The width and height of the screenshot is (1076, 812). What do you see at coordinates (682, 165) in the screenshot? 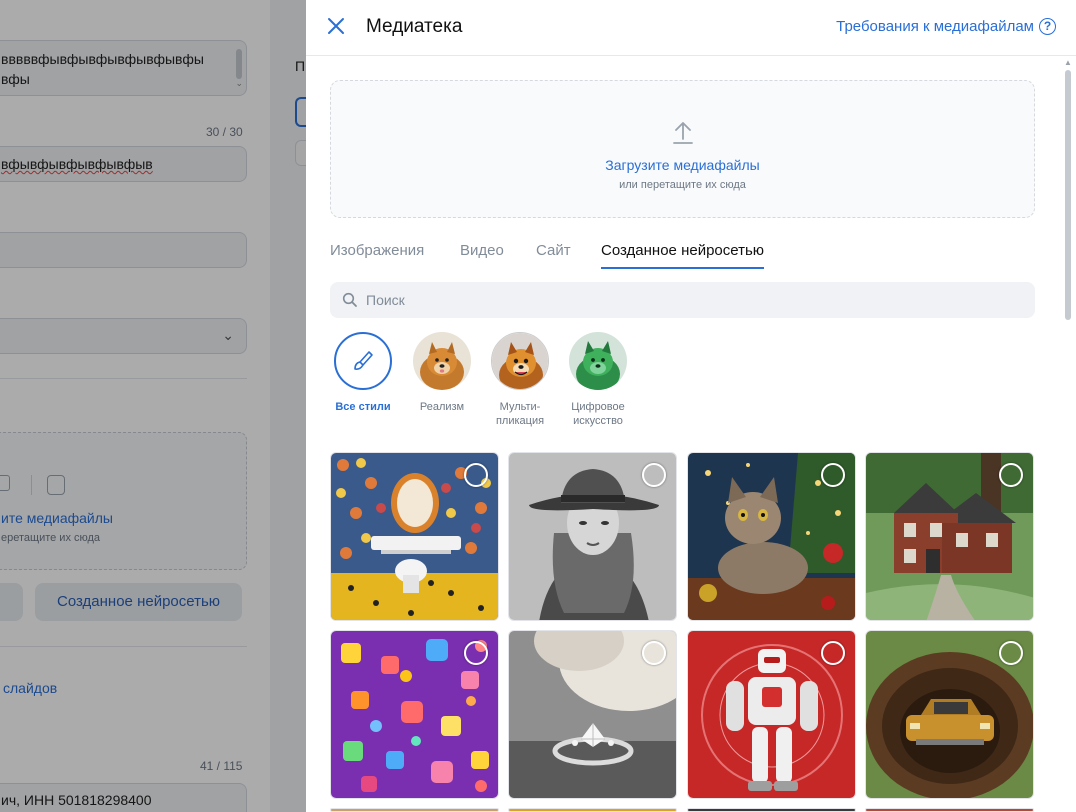
I see `upload-title: Загрузите медиафайлы` at bounding box center [682, 165].